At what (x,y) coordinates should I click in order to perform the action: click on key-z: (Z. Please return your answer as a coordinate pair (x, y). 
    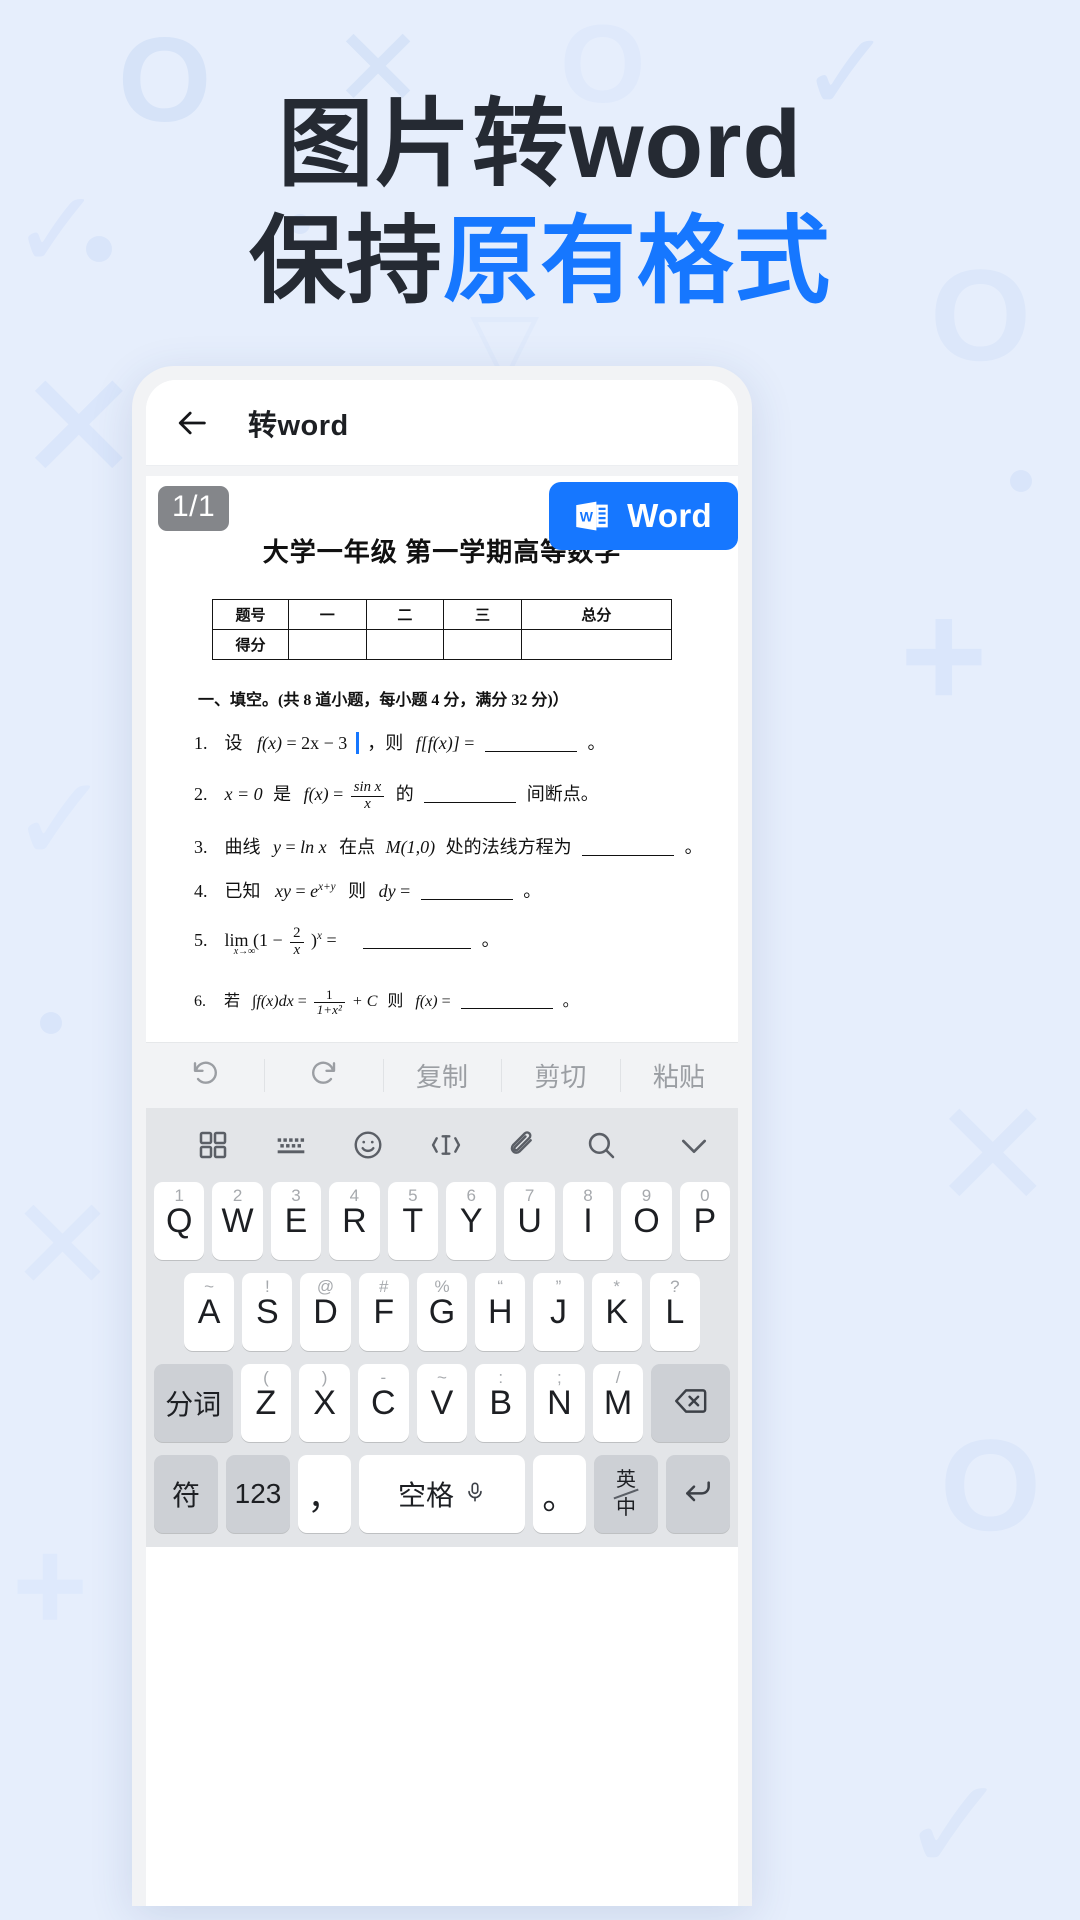
    Looking at the image, I should click on (266, 1403).